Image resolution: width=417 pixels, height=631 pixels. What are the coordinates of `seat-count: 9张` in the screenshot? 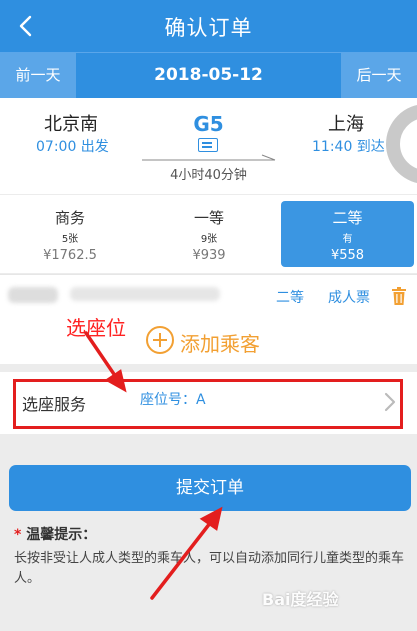 It's located at (209, 239).